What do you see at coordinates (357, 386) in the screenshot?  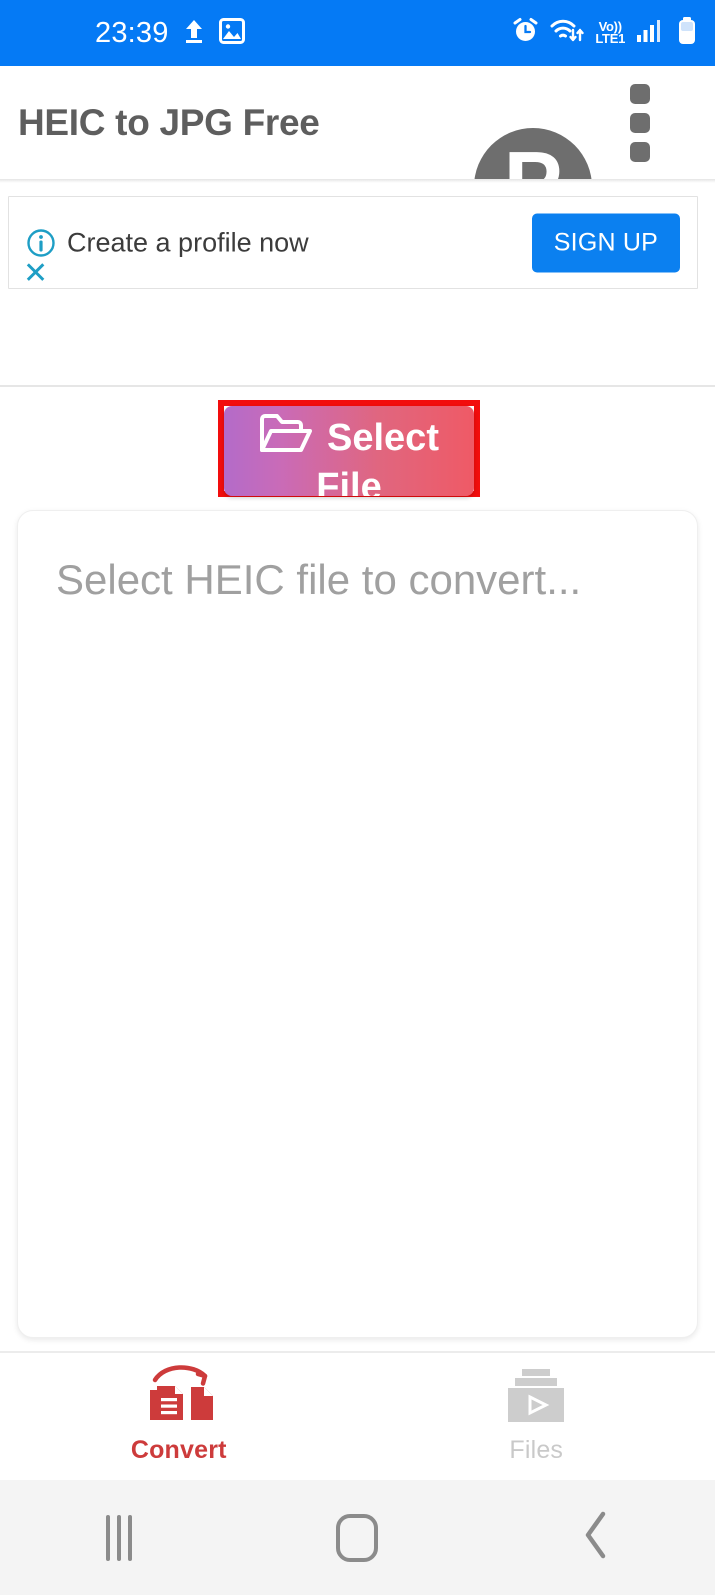 I see `section-divider` at bounding box center [357, 386].